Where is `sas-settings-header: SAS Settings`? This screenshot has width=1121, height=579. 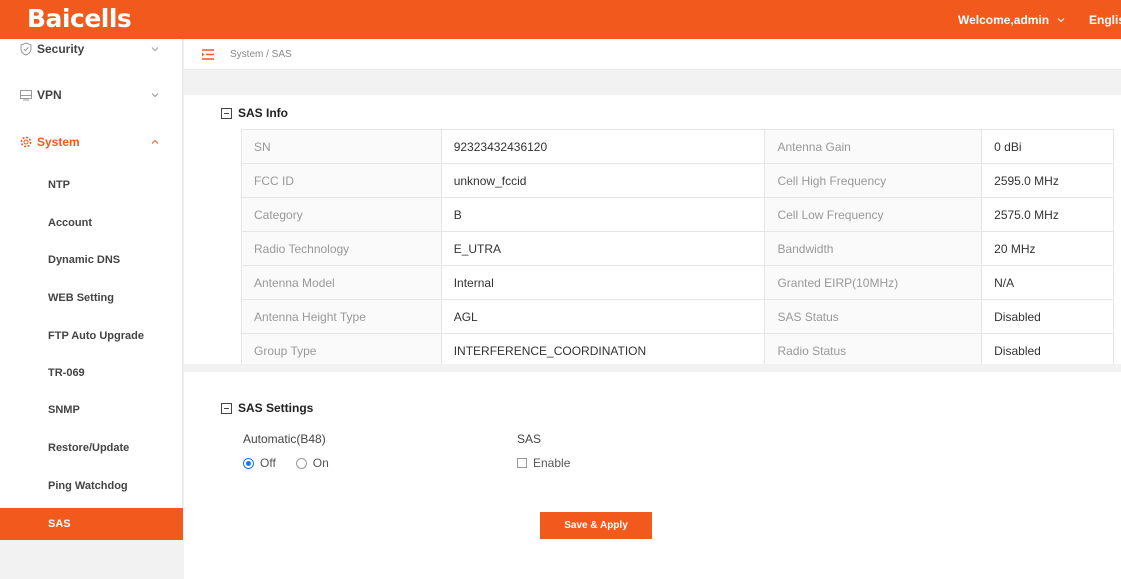
sas-settings-header: SAS Settings is located at coordinates (267, 408).